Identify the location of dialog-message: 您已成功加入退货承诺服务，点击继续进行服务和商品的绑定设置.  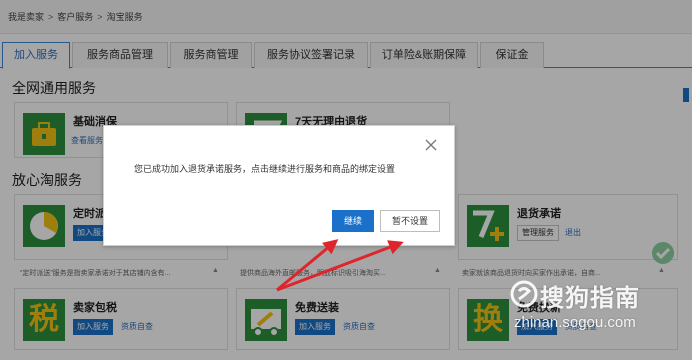
(265, 169).